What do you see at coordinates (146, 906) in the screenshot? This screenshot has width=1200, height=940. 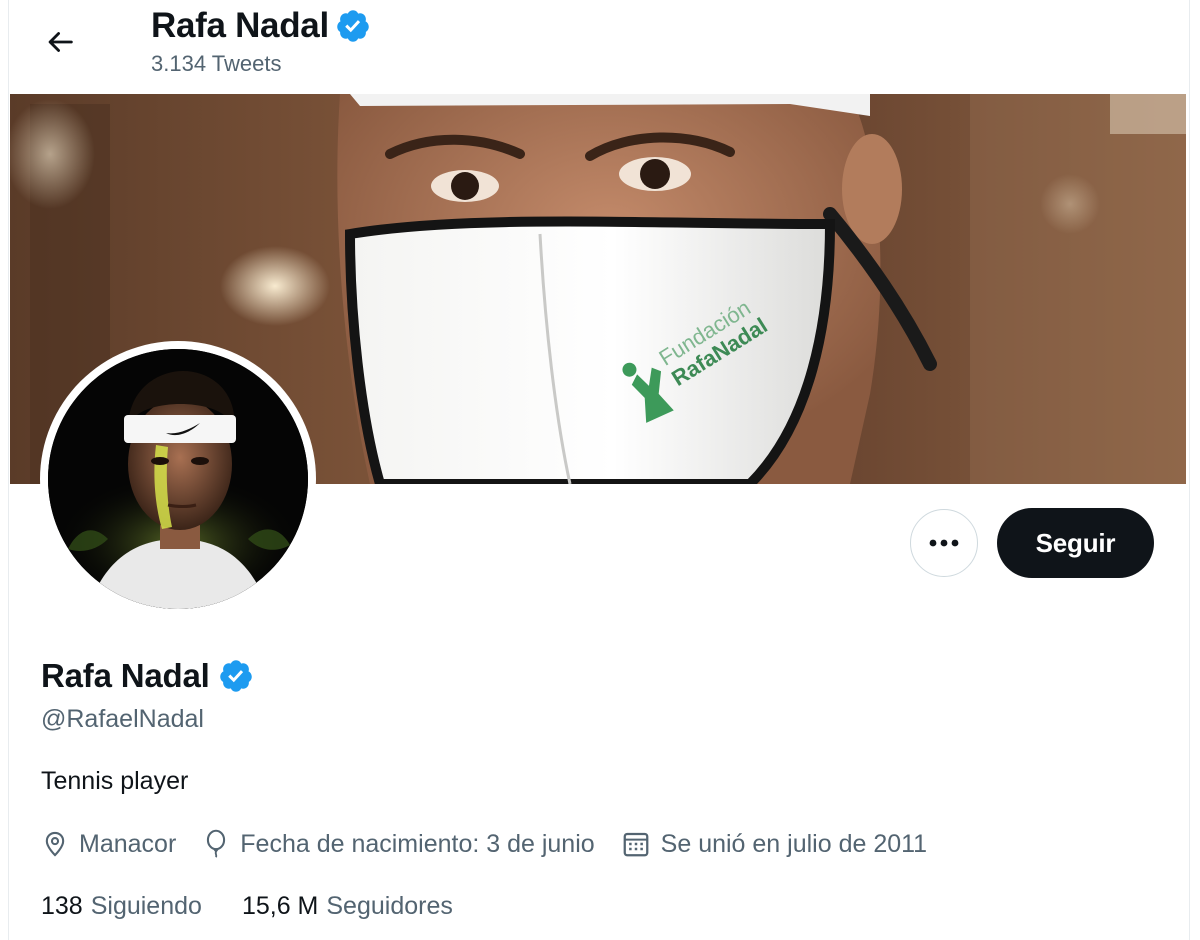 I see `following-label: Siguiendo` at bounding box center [146, 906].